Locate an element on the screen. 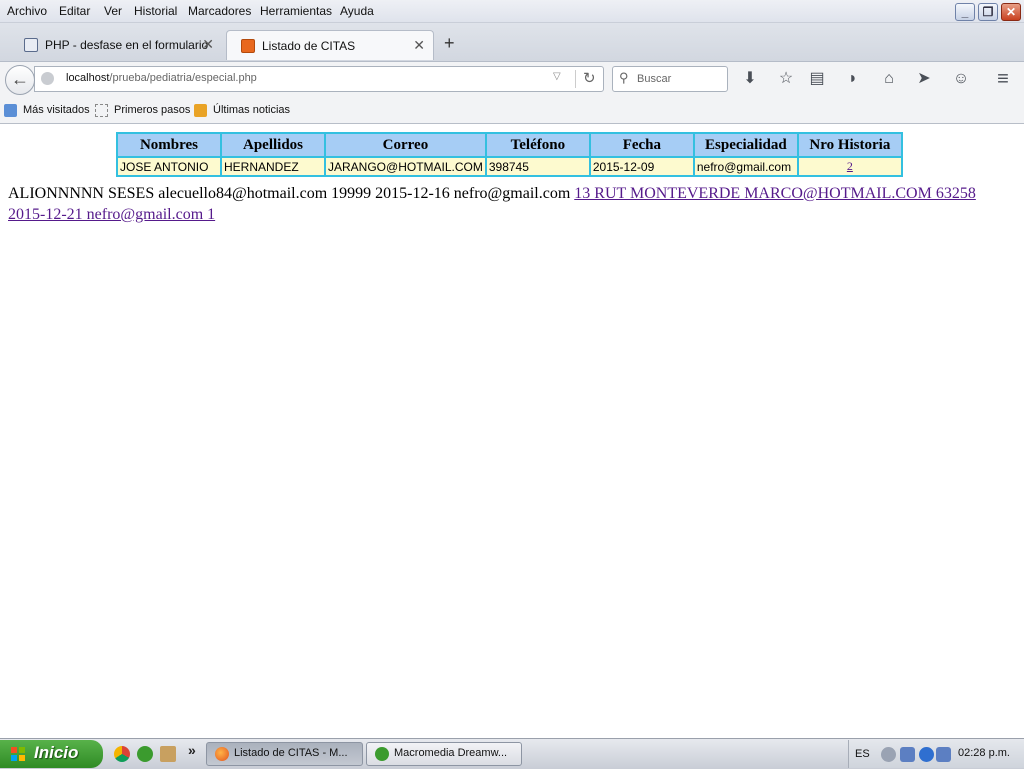 The image size is (1024, 769). send-icon: ➤ is located at coordinates (924, 79).